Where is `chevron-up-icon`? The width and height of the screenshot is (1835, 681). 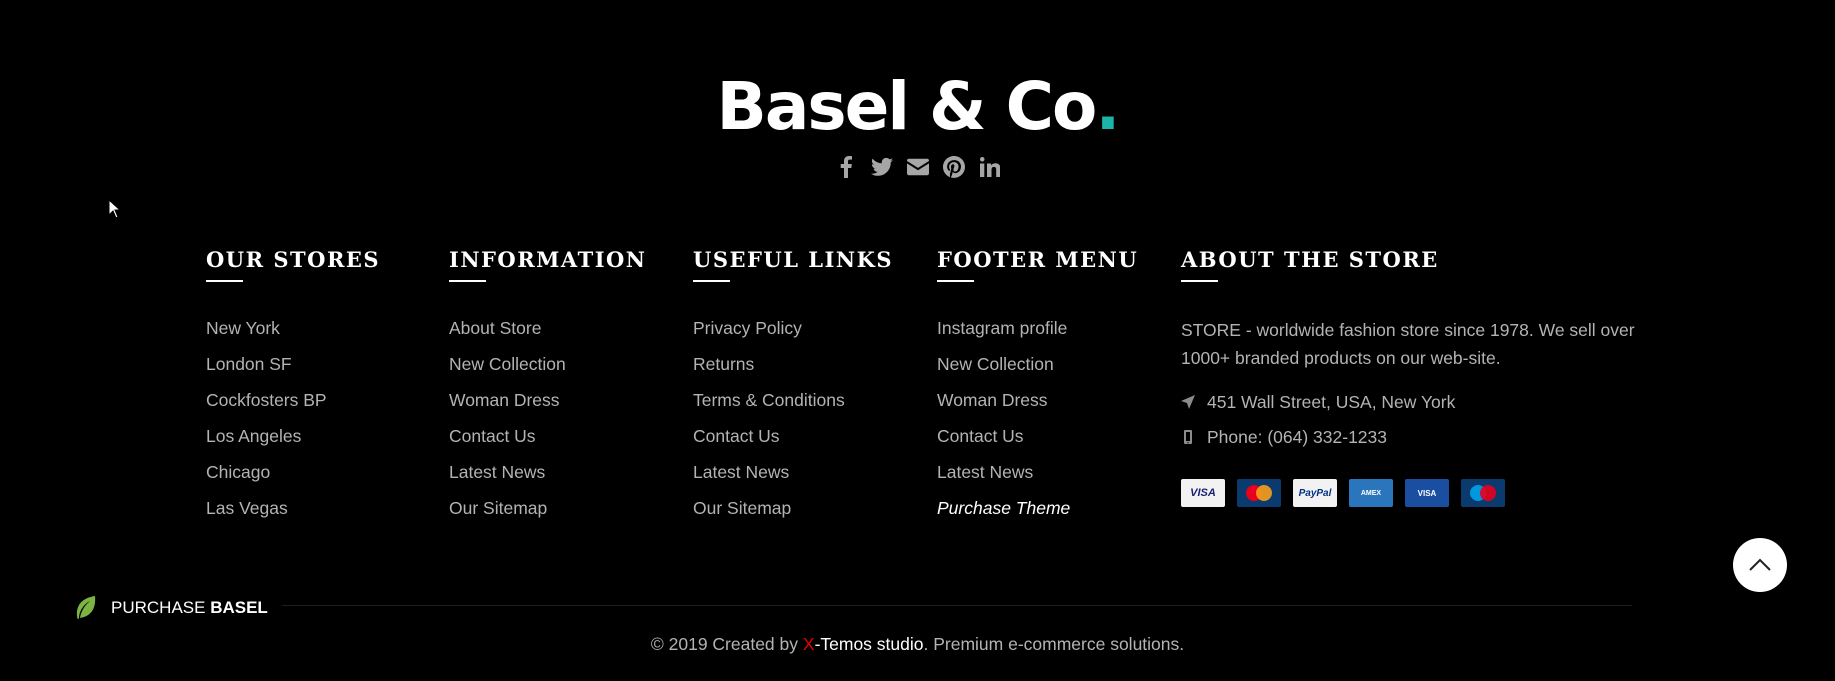
chevron-up-icon is located at coordinates (1760, 564).